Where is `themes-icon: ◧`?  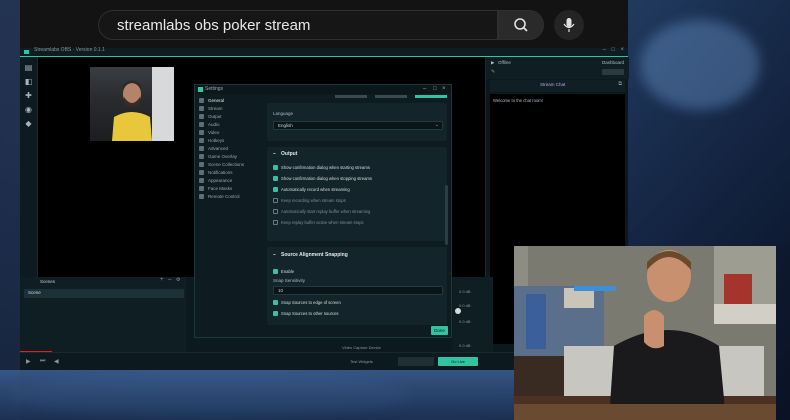
themes-icon: ◧ is located at coordinates (28, 81).